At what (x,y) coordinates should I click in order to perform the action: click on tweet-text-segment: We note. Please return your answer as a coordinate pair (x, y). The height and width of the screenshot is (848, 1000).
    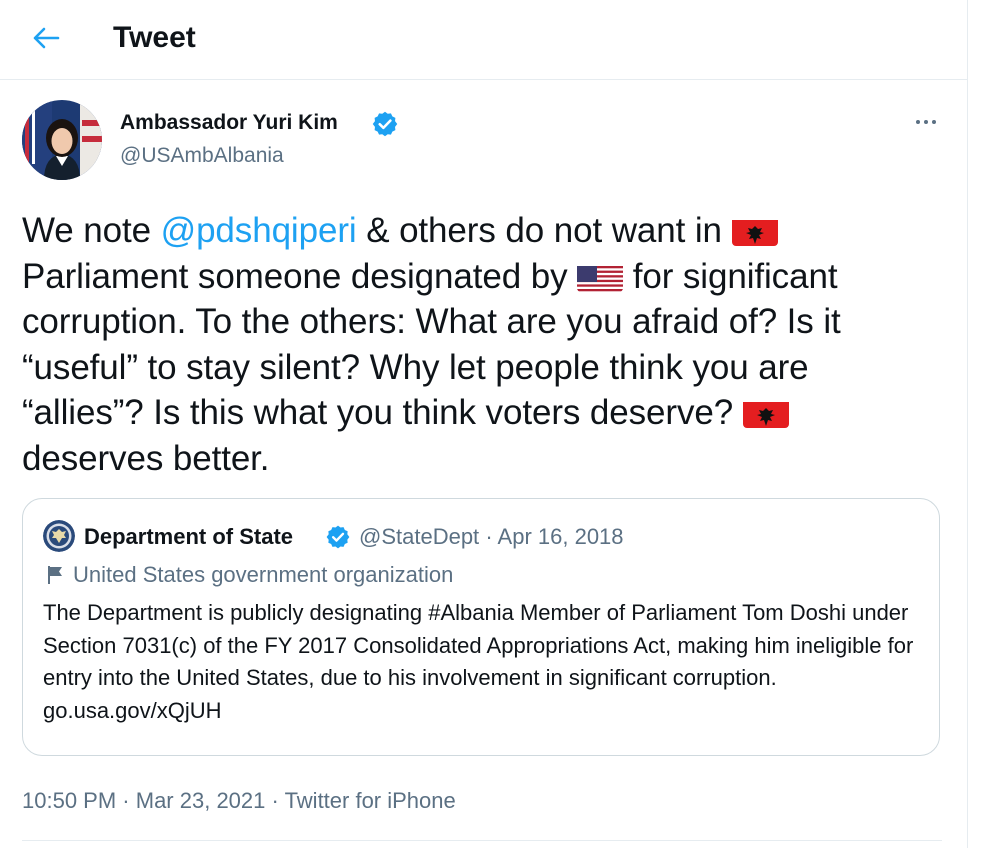
    Looking at the image, I should click on (91, 230).